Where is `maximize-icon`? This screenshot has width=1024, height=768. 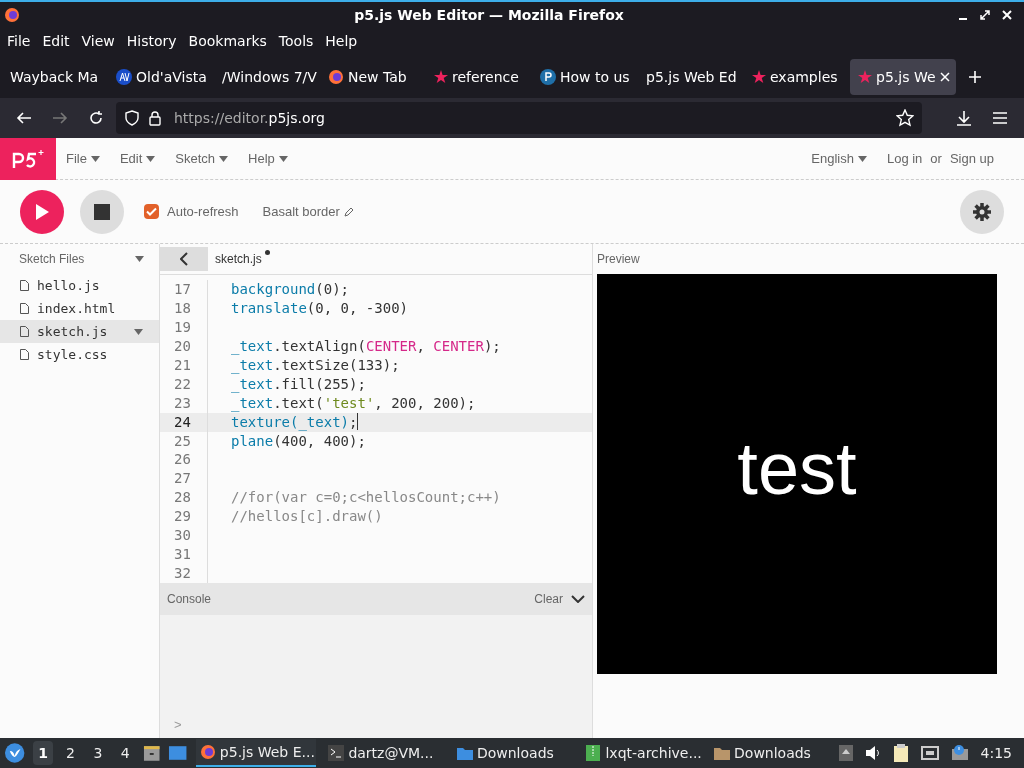
maximize-icon is located at coordinates (985, 15).